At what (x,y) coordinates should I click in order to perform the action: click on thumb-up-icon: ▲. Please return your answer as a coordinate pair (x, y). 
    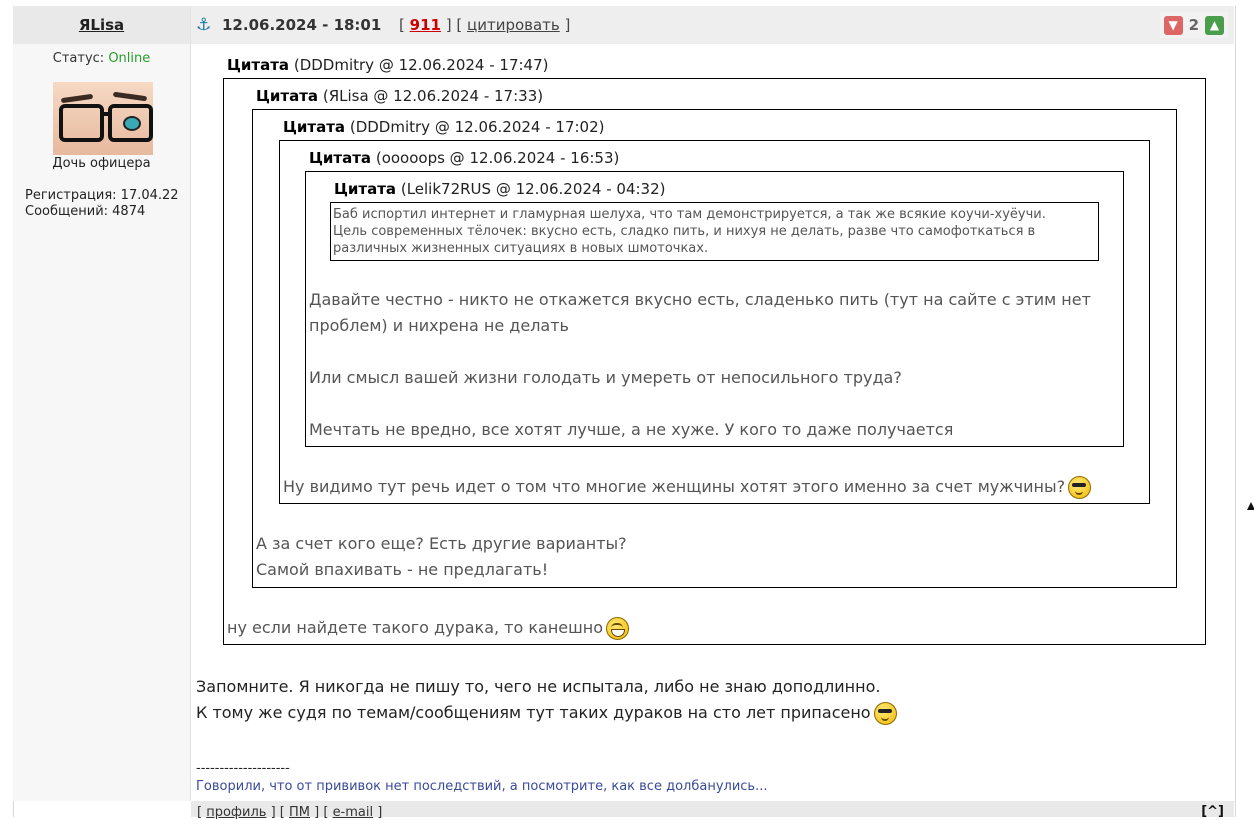
    Looking at the image, I should click on (1214, 25).